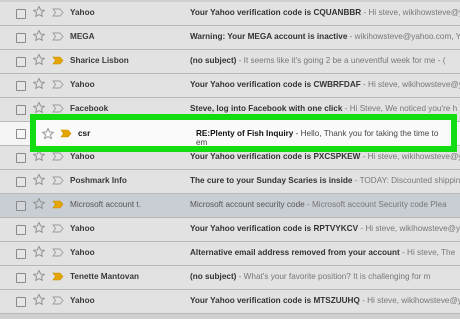 The image size is (460, 319). What do you see at coordinates (89, 108) in the screenshot?
I see `email-sender: Facebook` at bounding box center [89, 108].